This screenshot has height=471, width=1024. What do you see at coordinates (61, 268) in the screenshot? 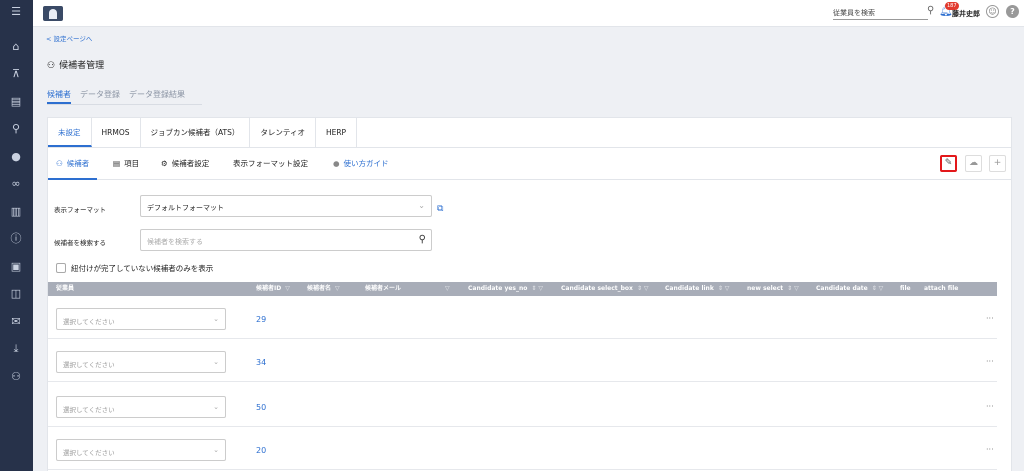
I see `unlinked-only-checkbox` at bounding box center [61, 268].